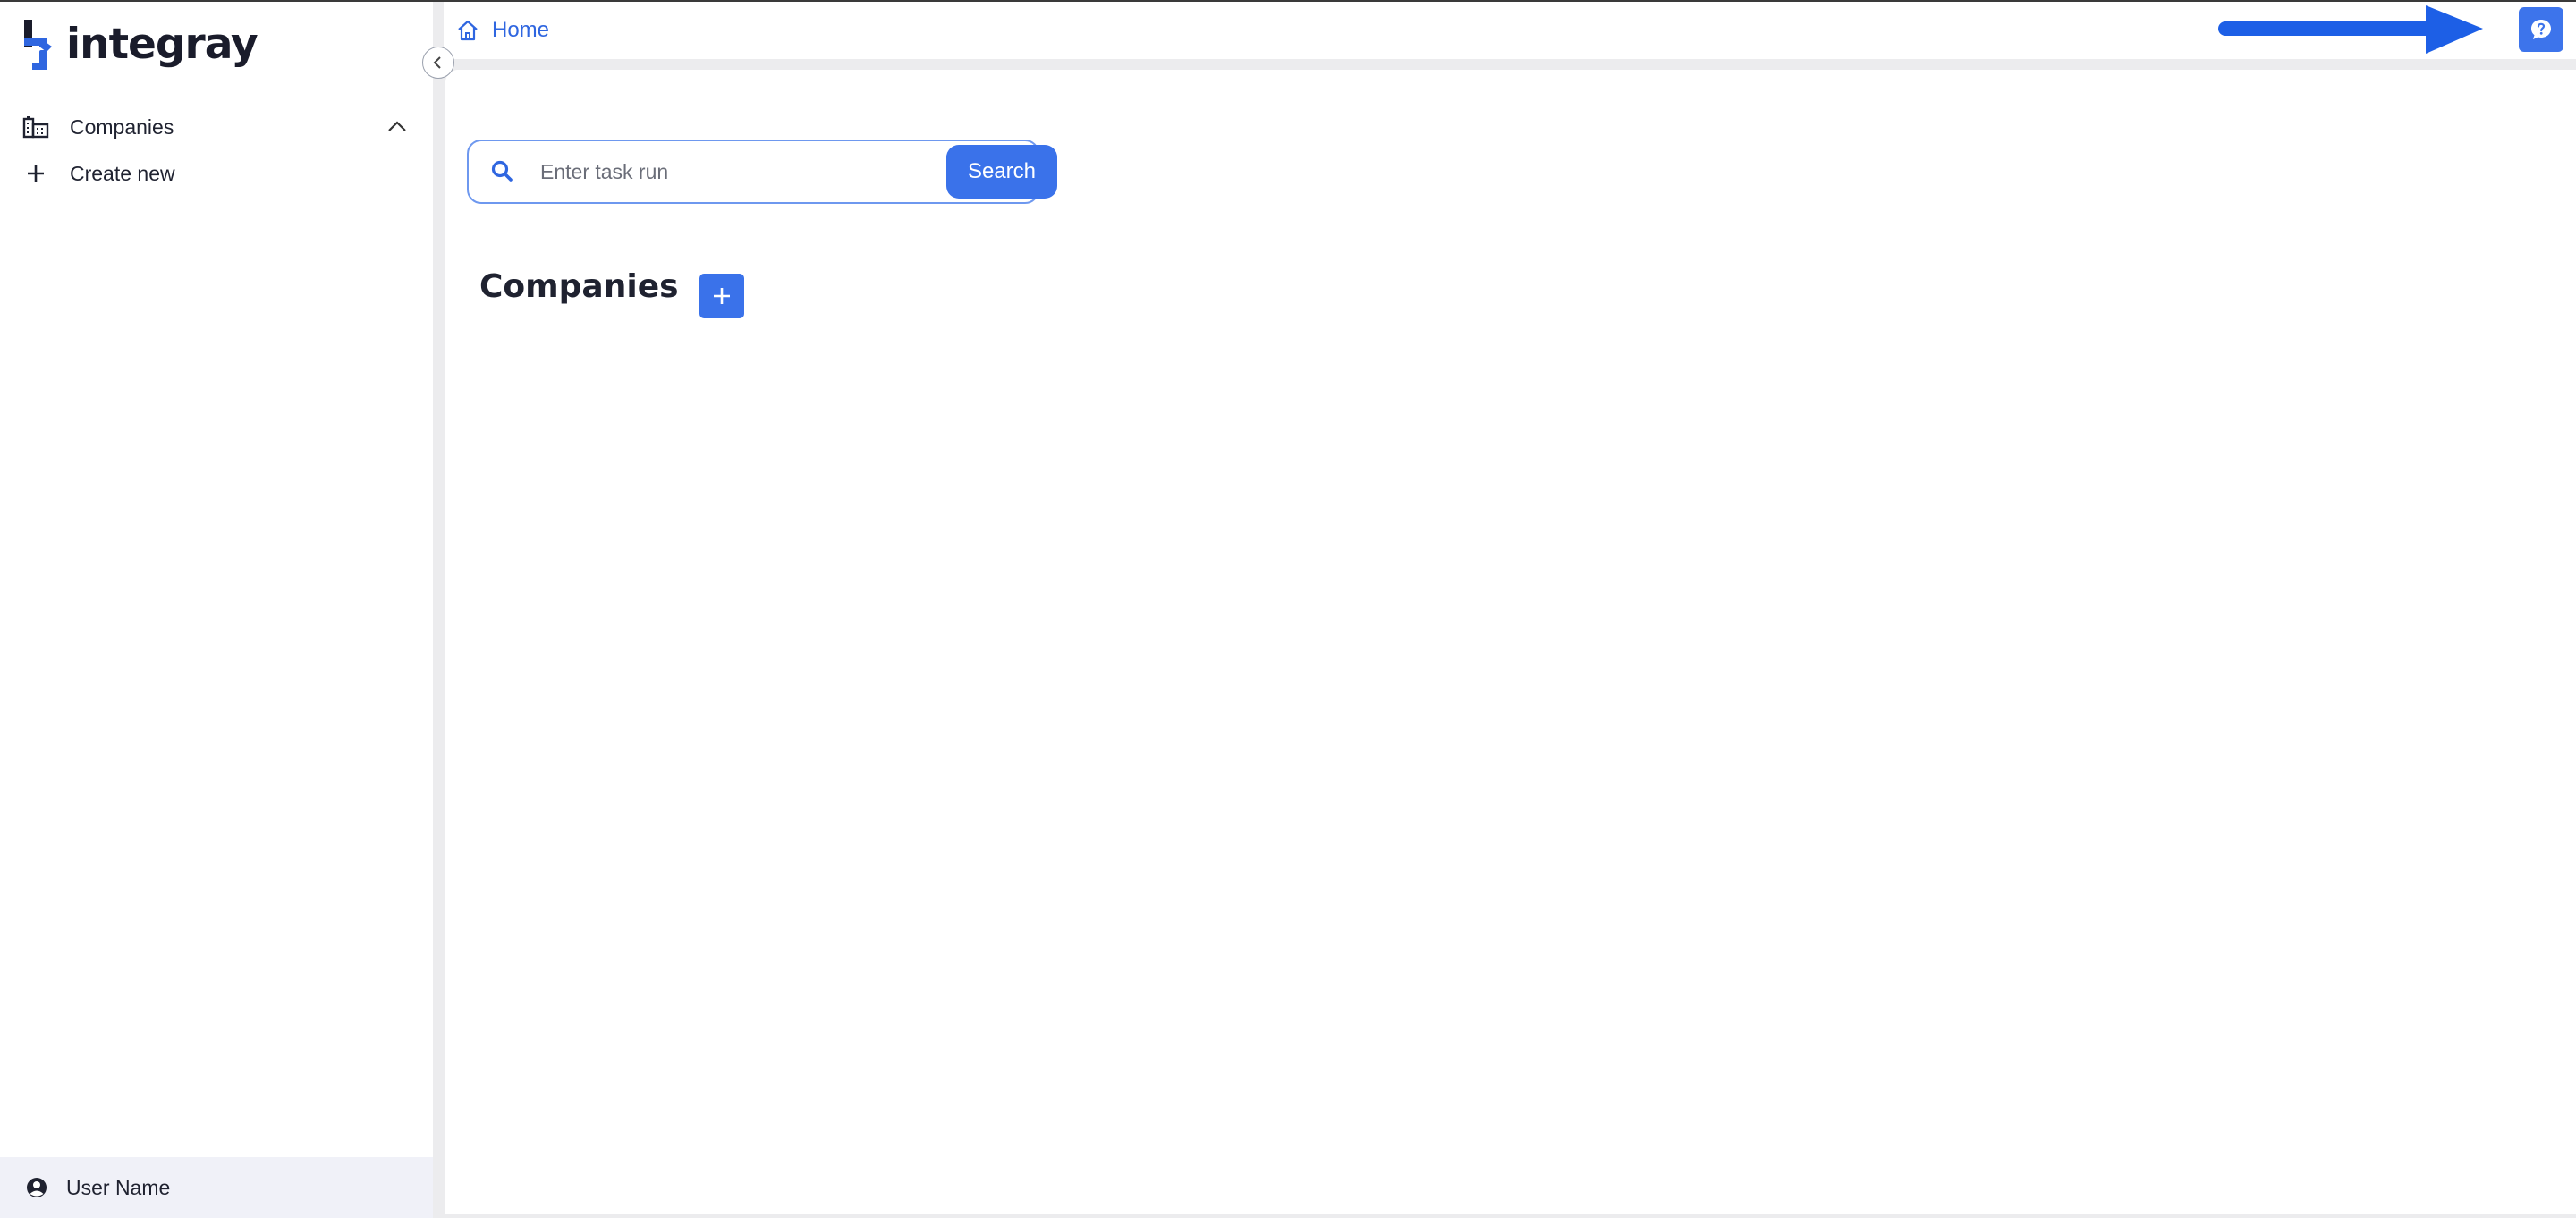 This screenshot has width=2576, height=1218. Describe the element at coordinates (726, 171) in the screenshot. I see `search-input` at that location.